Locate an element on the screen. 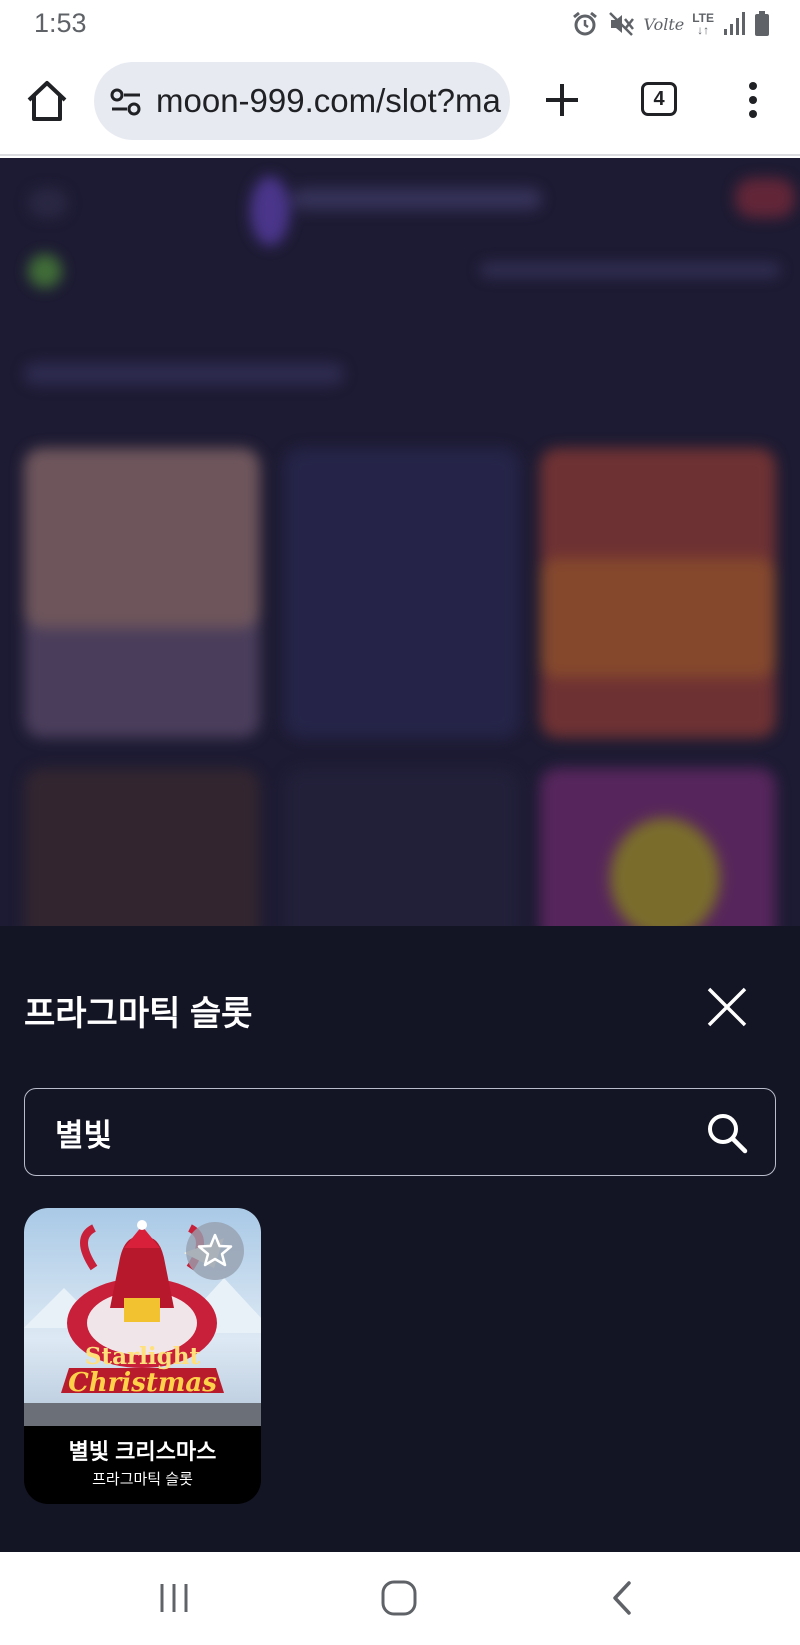 The width and height of the screenshot is (800, 1645). url-text: moon-999.com/slot?ma is located at coordinates (331, 101).